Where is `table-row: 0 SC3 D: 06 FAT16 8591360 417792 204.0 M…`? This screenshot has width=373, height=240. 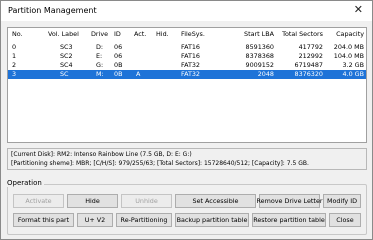
table-row: 0 SC3 D: 06 FAT16 8591360 417792 204.0 M… is located at coordinates (187, 47).